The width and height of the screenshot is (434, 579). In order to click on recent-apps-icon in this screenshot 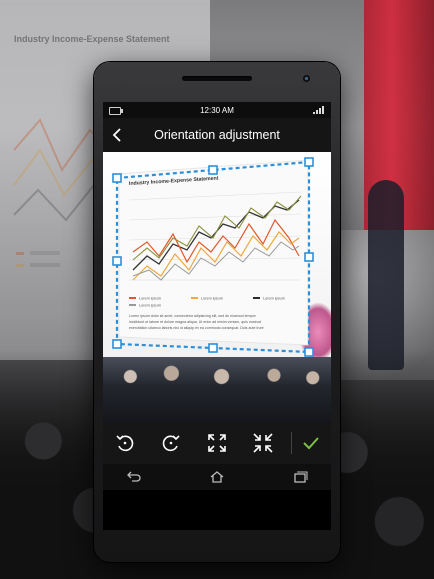, I will do `click(301, 477)`.